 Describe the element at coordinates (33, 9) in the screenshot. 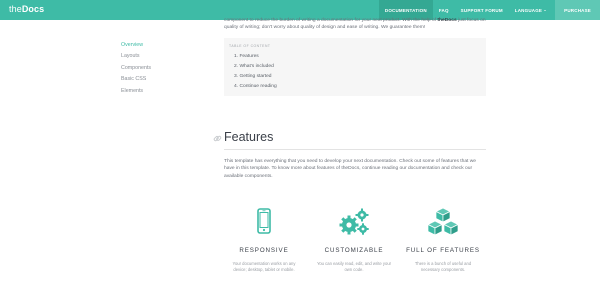

I see `brand-docs: Docs` at that location.